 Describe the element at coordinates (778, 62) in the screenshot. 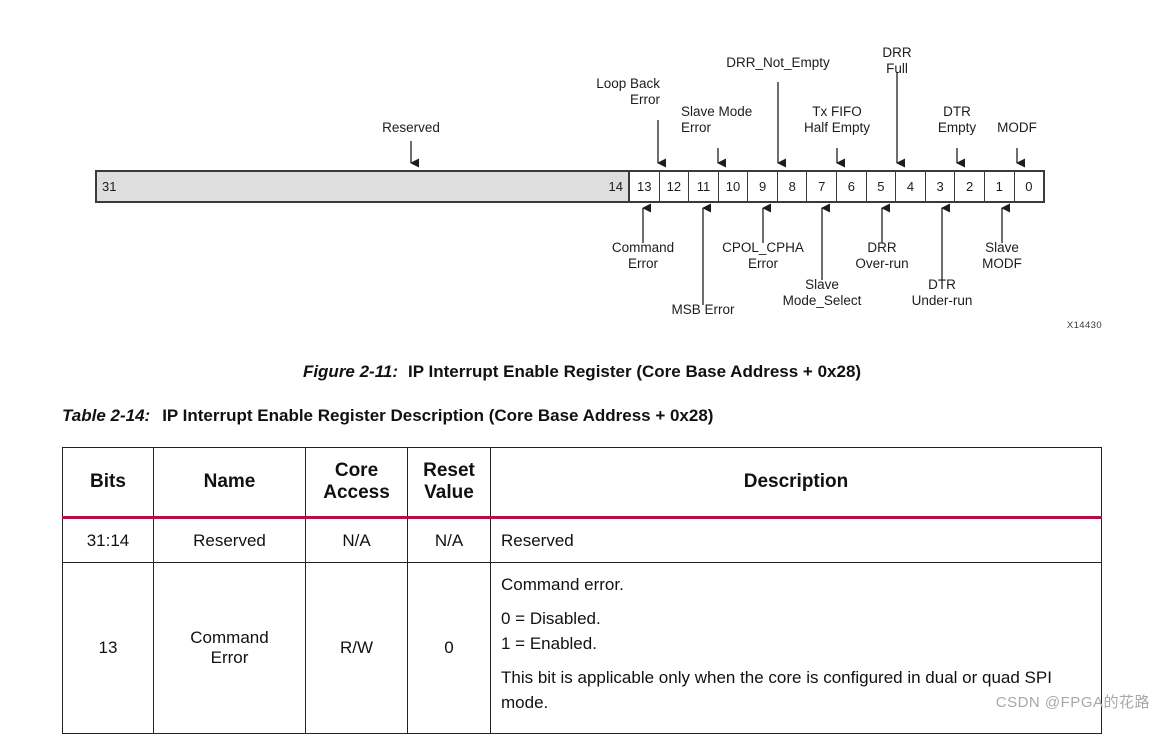

I see `label-drr-not-empty: DRR_Not_Empty` at that location.